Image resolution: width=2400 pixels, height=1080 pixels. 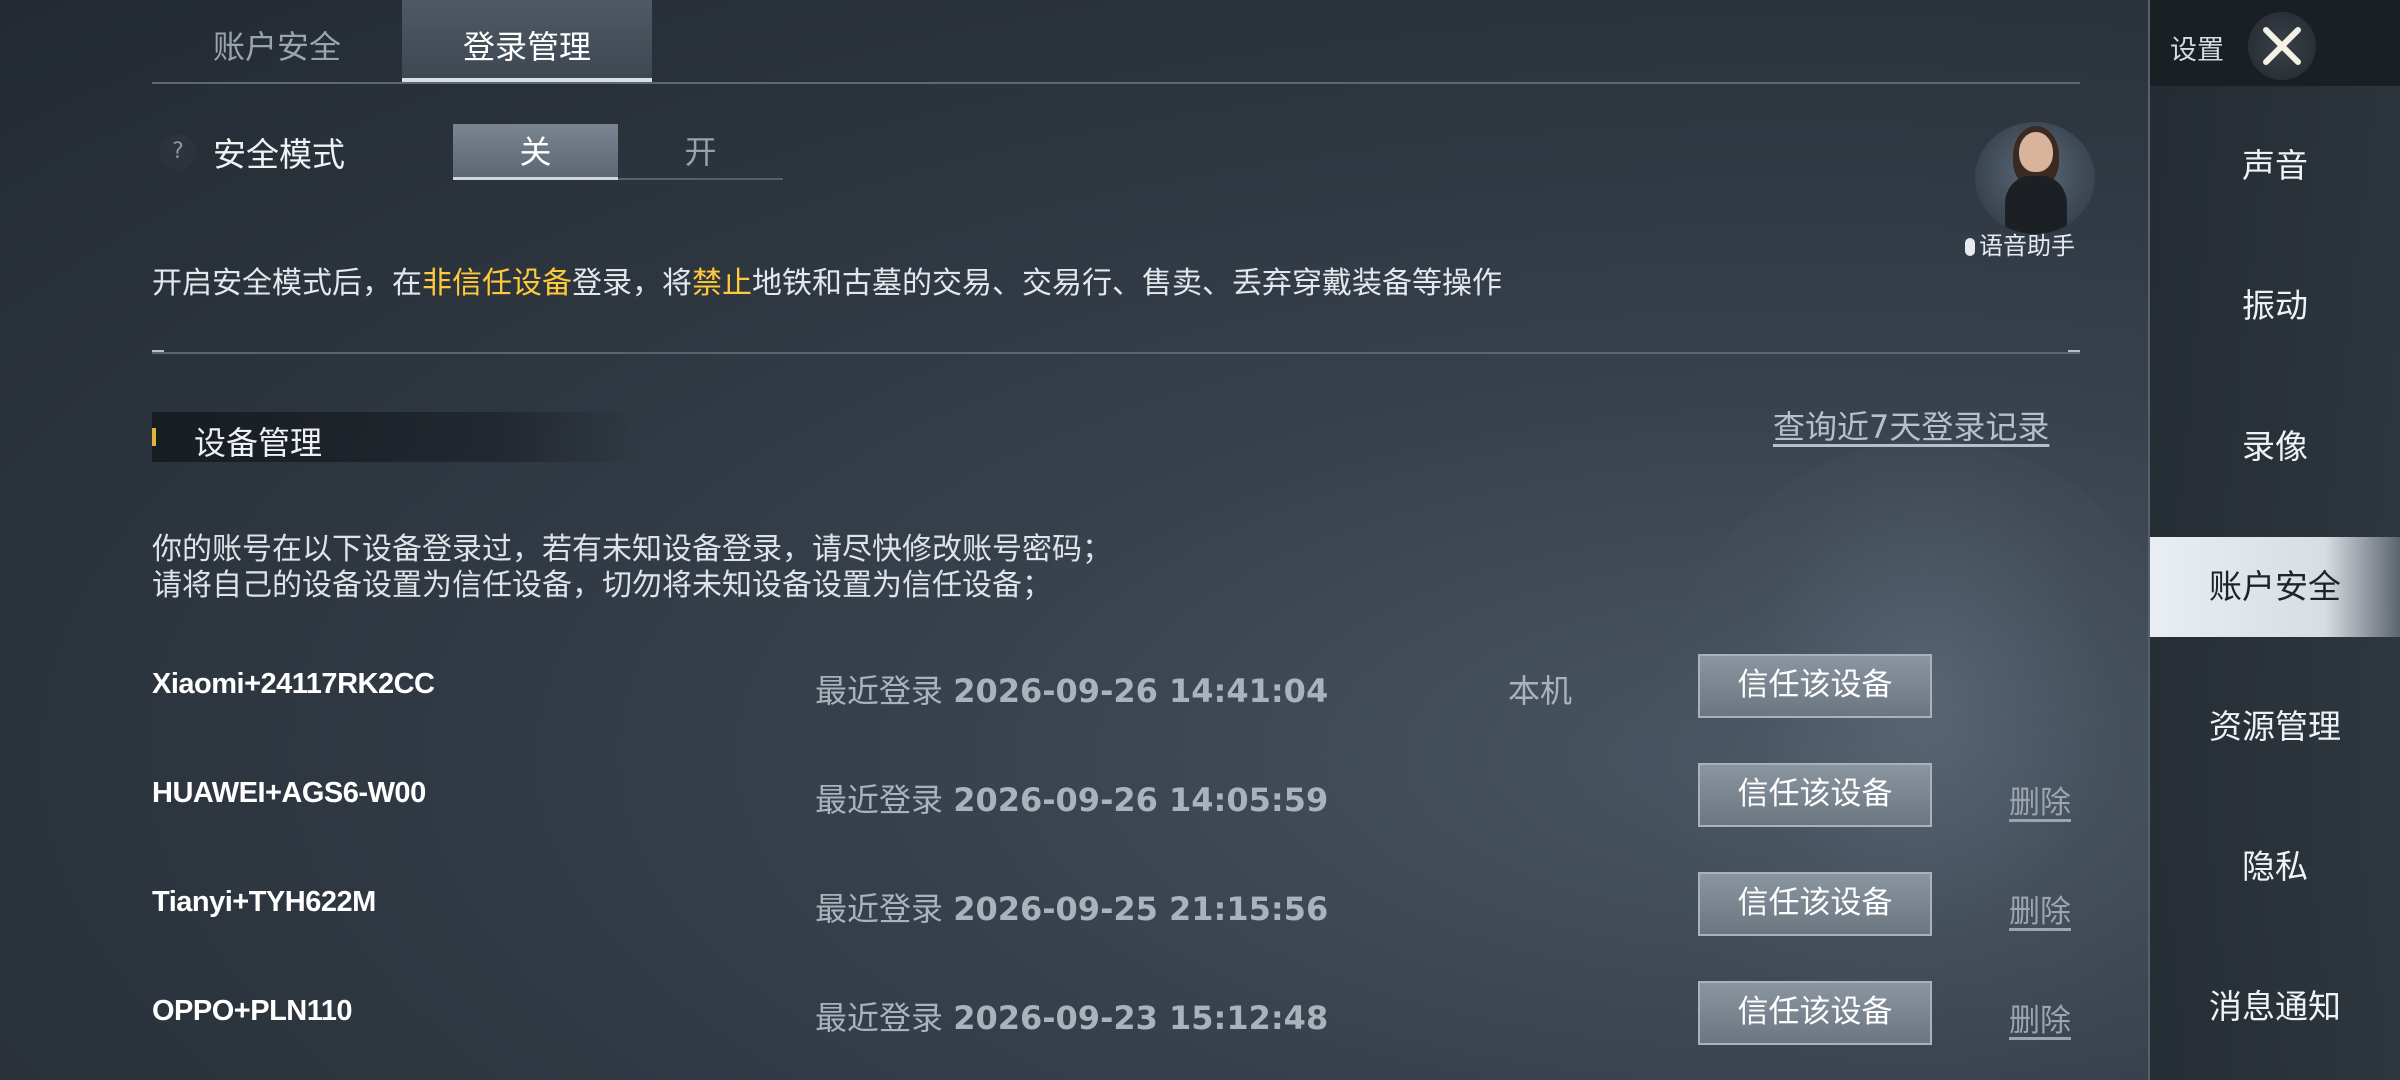 I want to click on voice-assistant-avatar, so click(x=2035, y=178).